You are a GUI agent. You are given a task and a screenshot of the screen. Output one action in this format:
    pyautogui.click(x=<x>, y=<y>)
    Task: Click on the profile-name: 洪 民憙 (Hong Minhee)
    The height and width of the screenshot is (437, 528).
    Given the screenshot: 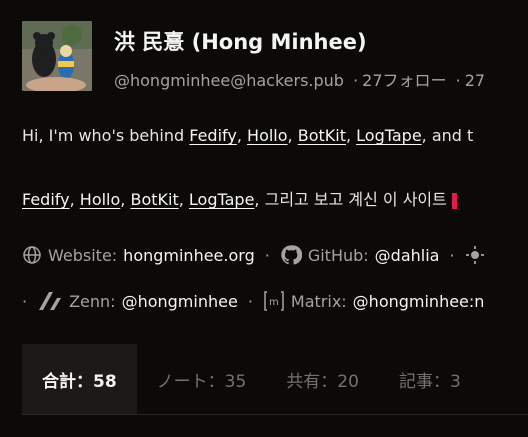 What is the action you would take?
    pyautogui.click(x=240, y=42)
    